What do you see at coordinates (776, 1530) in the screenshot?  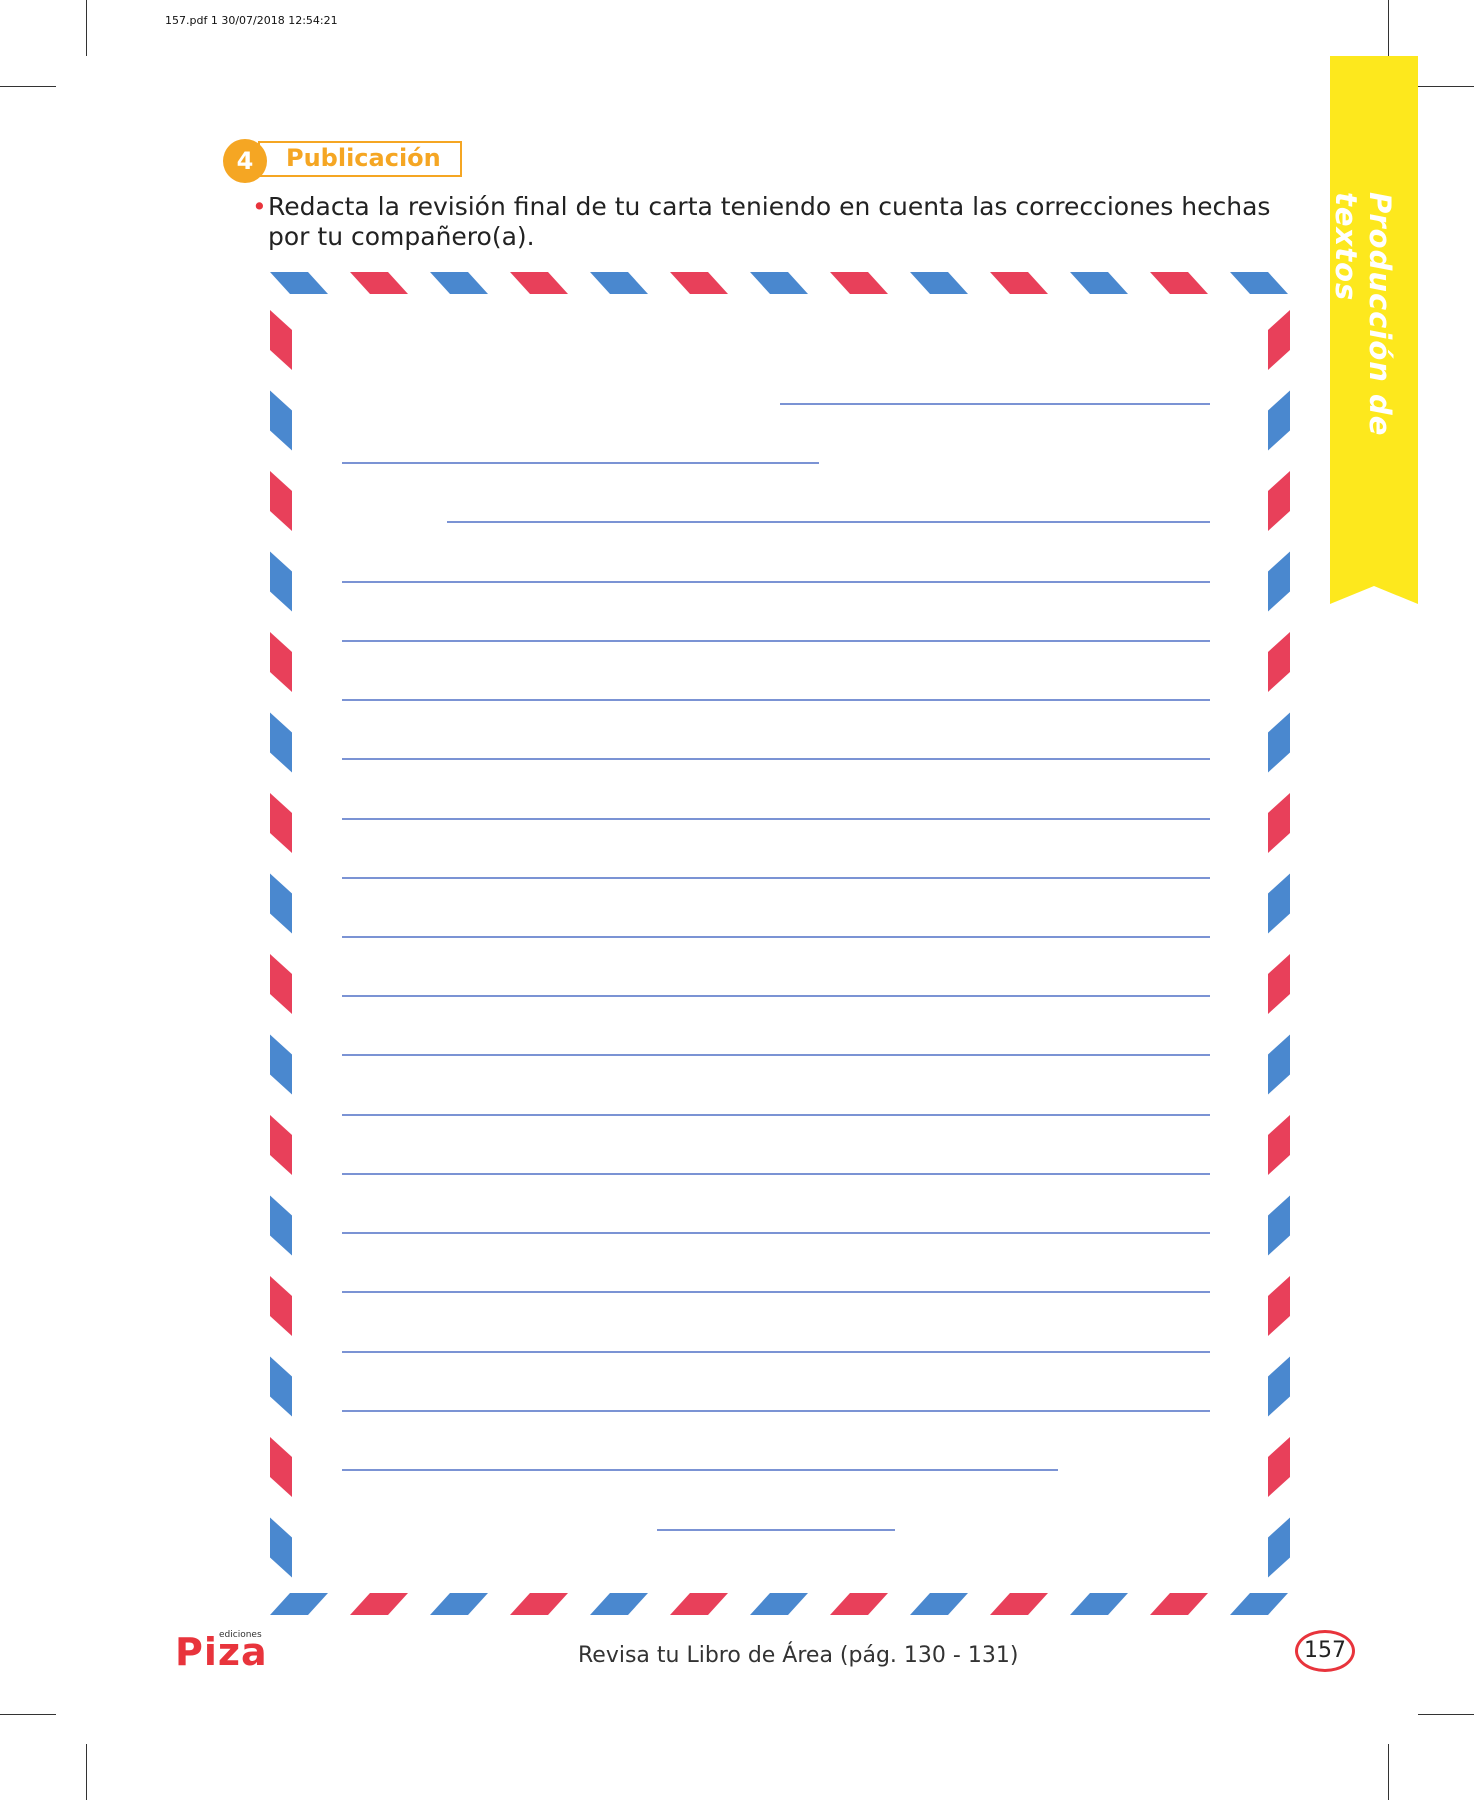 I see `writing-line-signature` at bounding box center [776, 1530].